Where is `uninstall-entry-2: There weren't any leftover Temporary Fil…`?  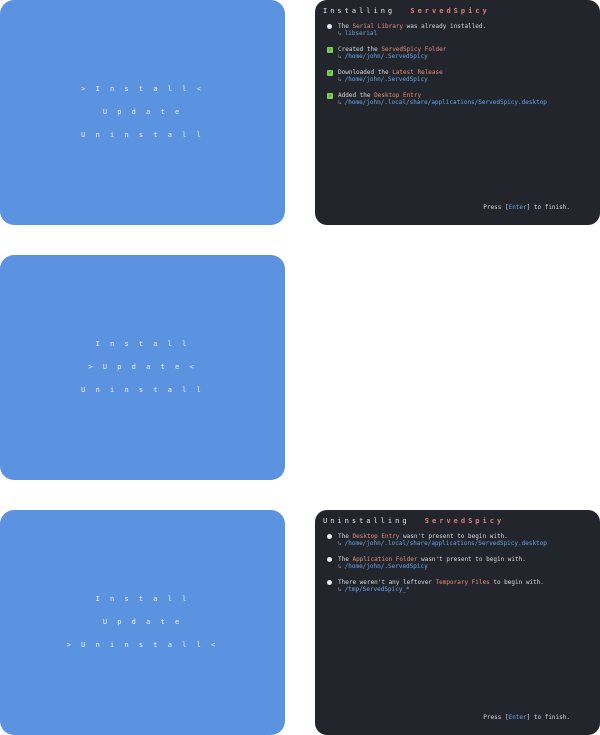 uninstall-entry-2: There weren't any leftover Temporary Fil… is located at coordinates (457, 586).